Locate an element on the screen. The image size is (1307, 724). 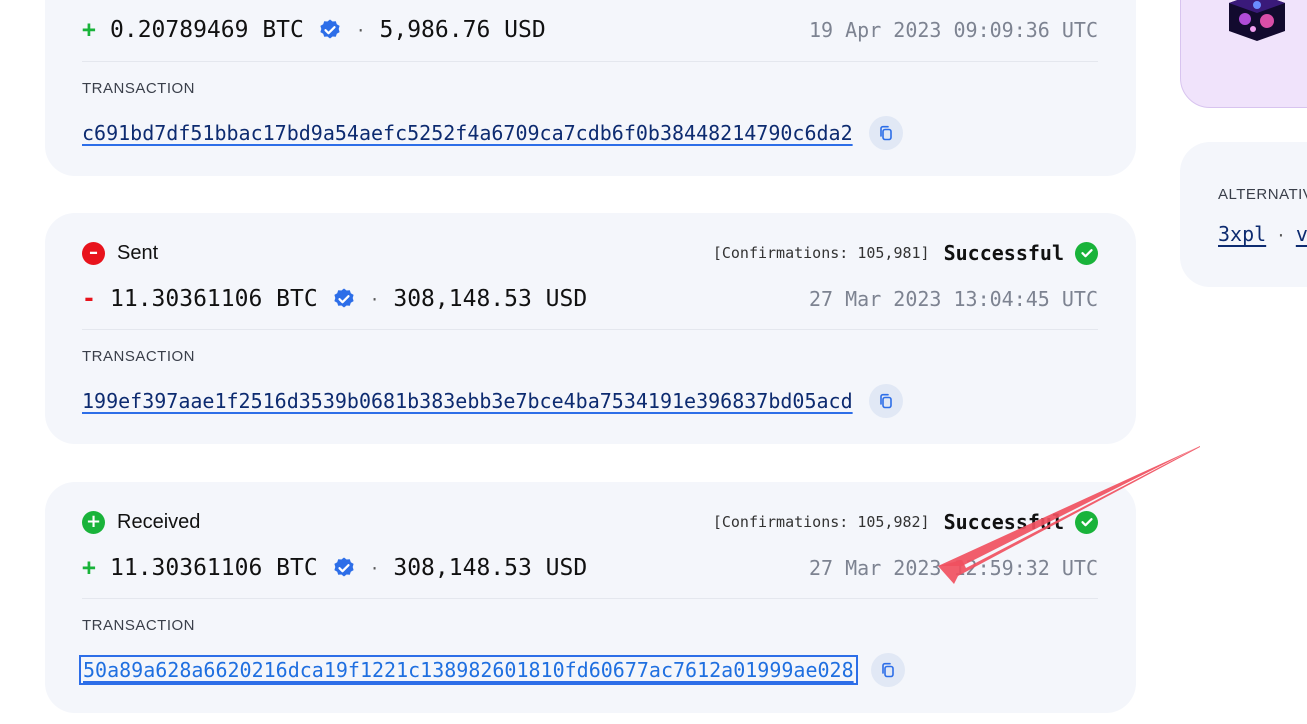
alternative-explorers-card: ALTERNATIVE 3xpl · v is located at coordinates (1243, 214).